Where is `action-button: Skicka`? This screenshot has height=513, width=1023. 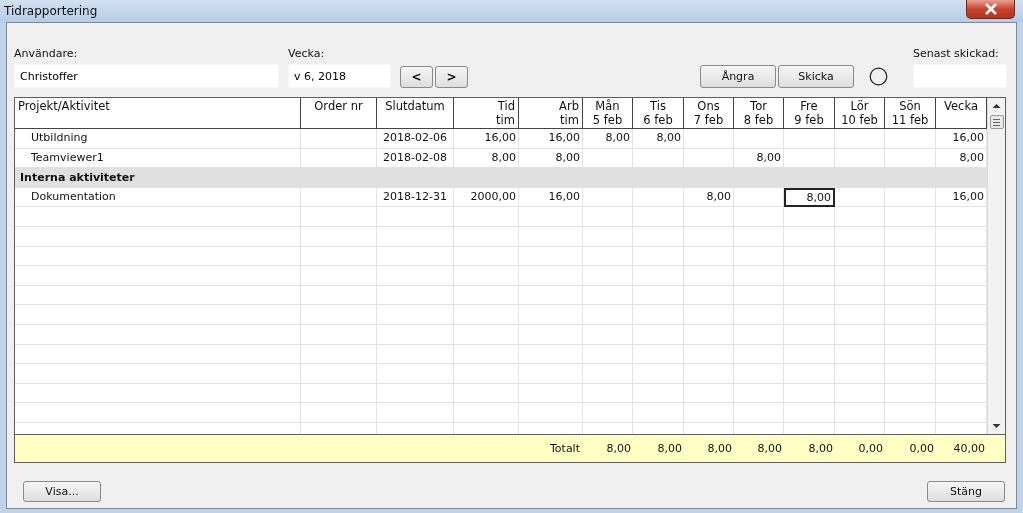
action-button: Skicka is located at coordinates (816, 76).